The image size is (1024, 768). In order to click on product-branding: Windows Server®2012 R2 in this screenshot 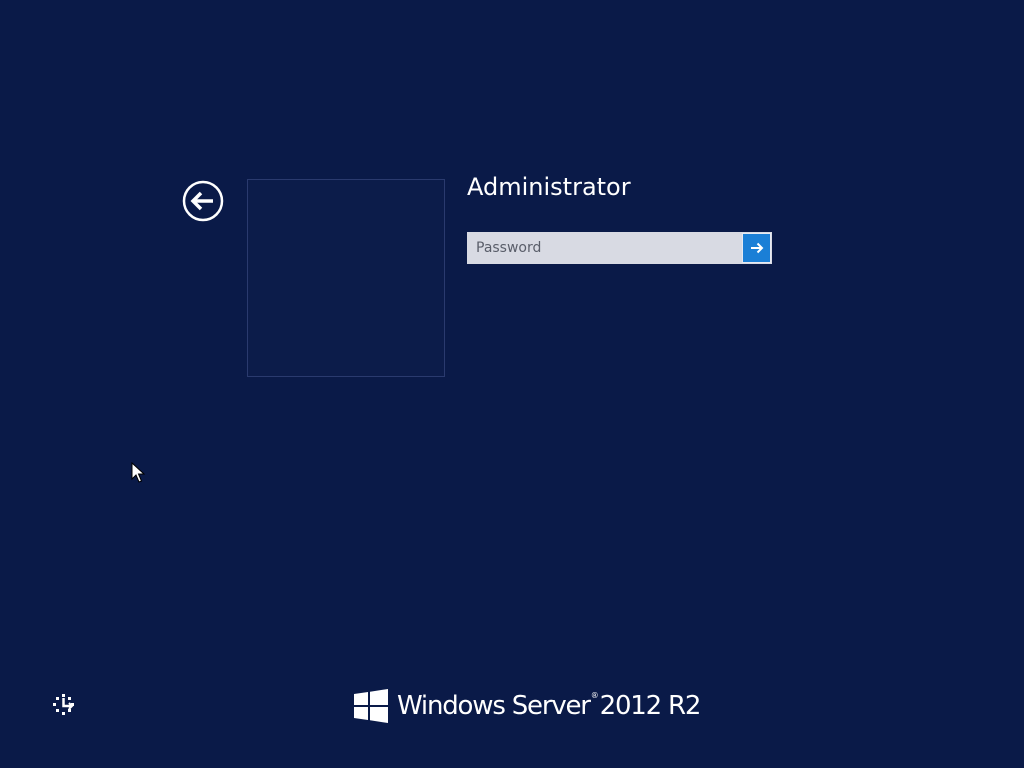, I will do `click(528, 706)`.